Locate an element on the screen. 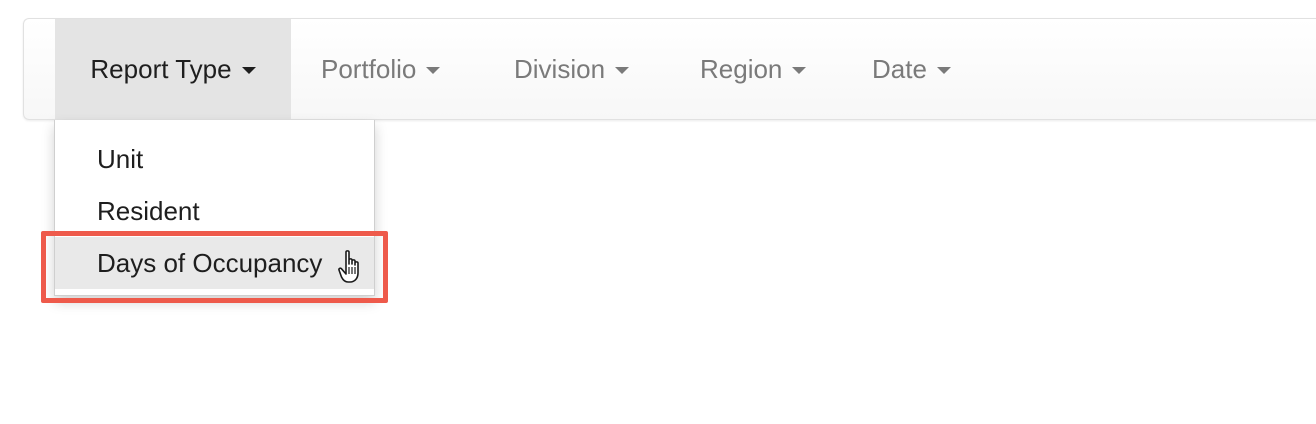  date-dropdown-toggle: Date is located at coordinates (911, 69).